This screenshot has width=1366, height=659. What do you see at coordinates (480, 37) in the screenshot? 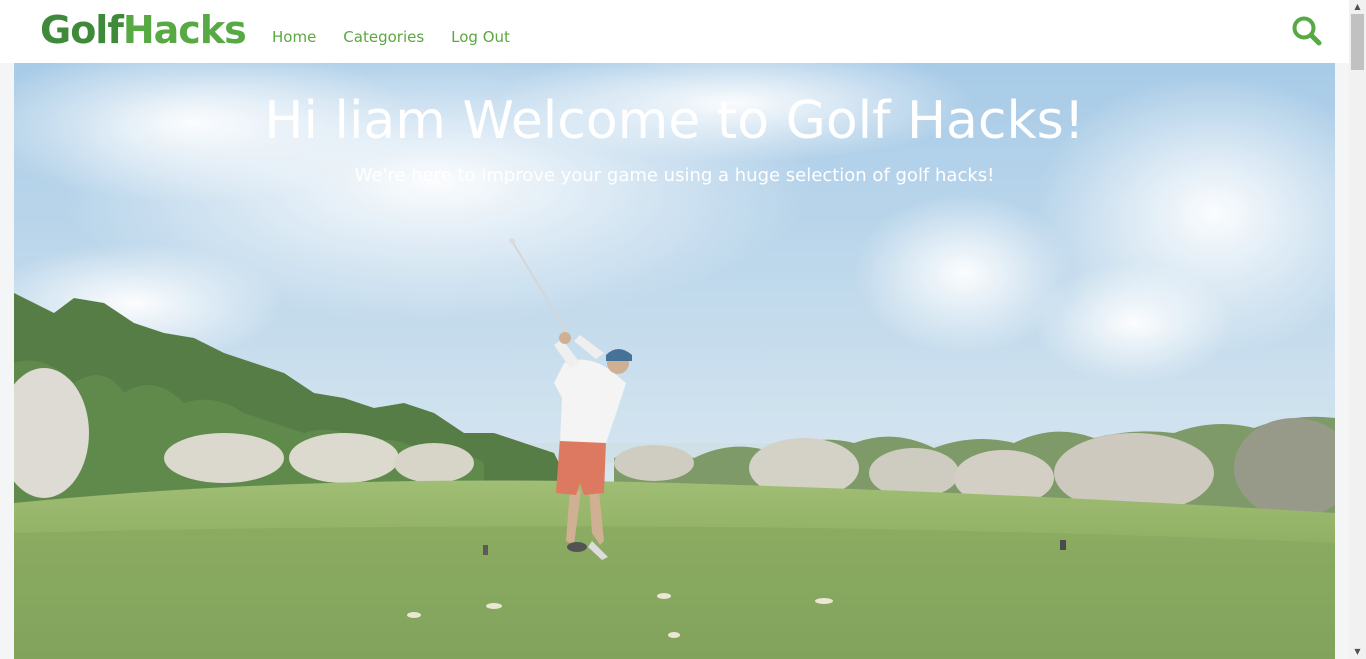
I see `nav-logout-link: Log Out` at bounding box center [480, 37].